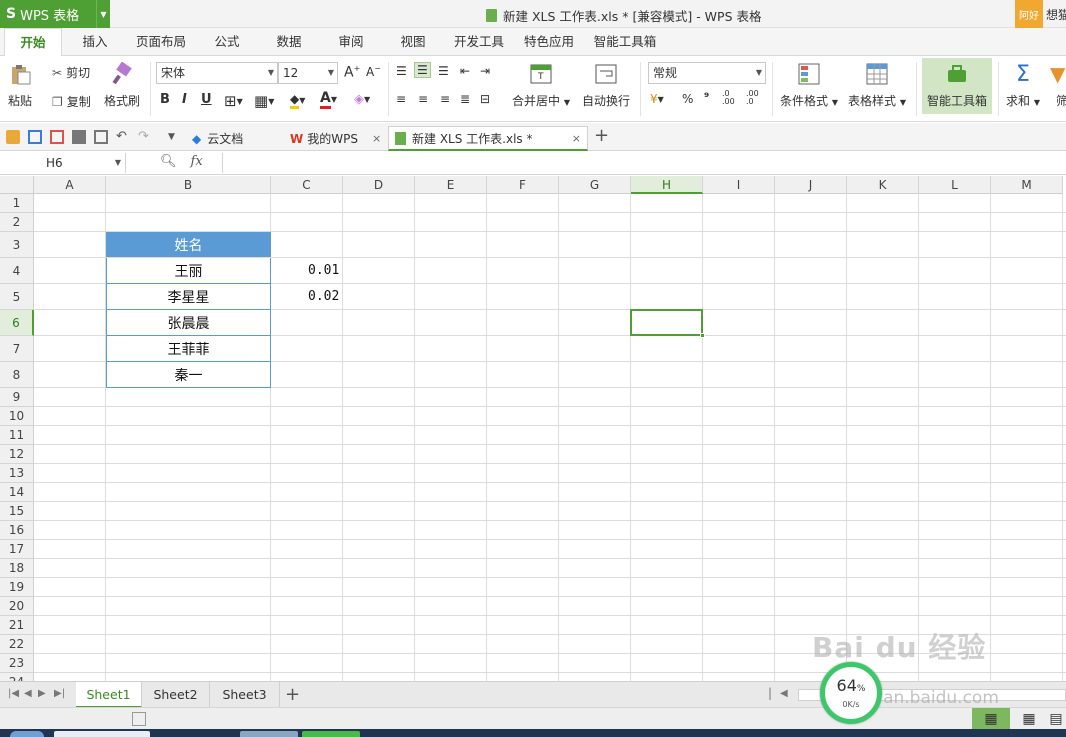 This screenshot has width=1066, height=737. What do you see at coordinates (1056, 719) in the screenshot?
I see `page-break-view-button: ▤` at bounding box center [1056, 719].